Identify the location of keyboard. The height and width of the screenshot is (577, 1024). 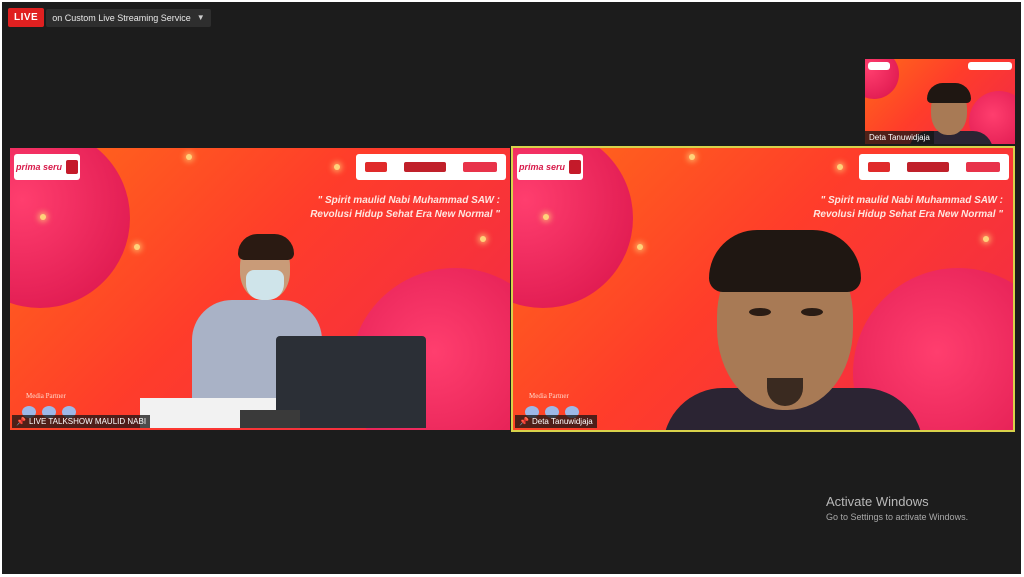
(270, 419).